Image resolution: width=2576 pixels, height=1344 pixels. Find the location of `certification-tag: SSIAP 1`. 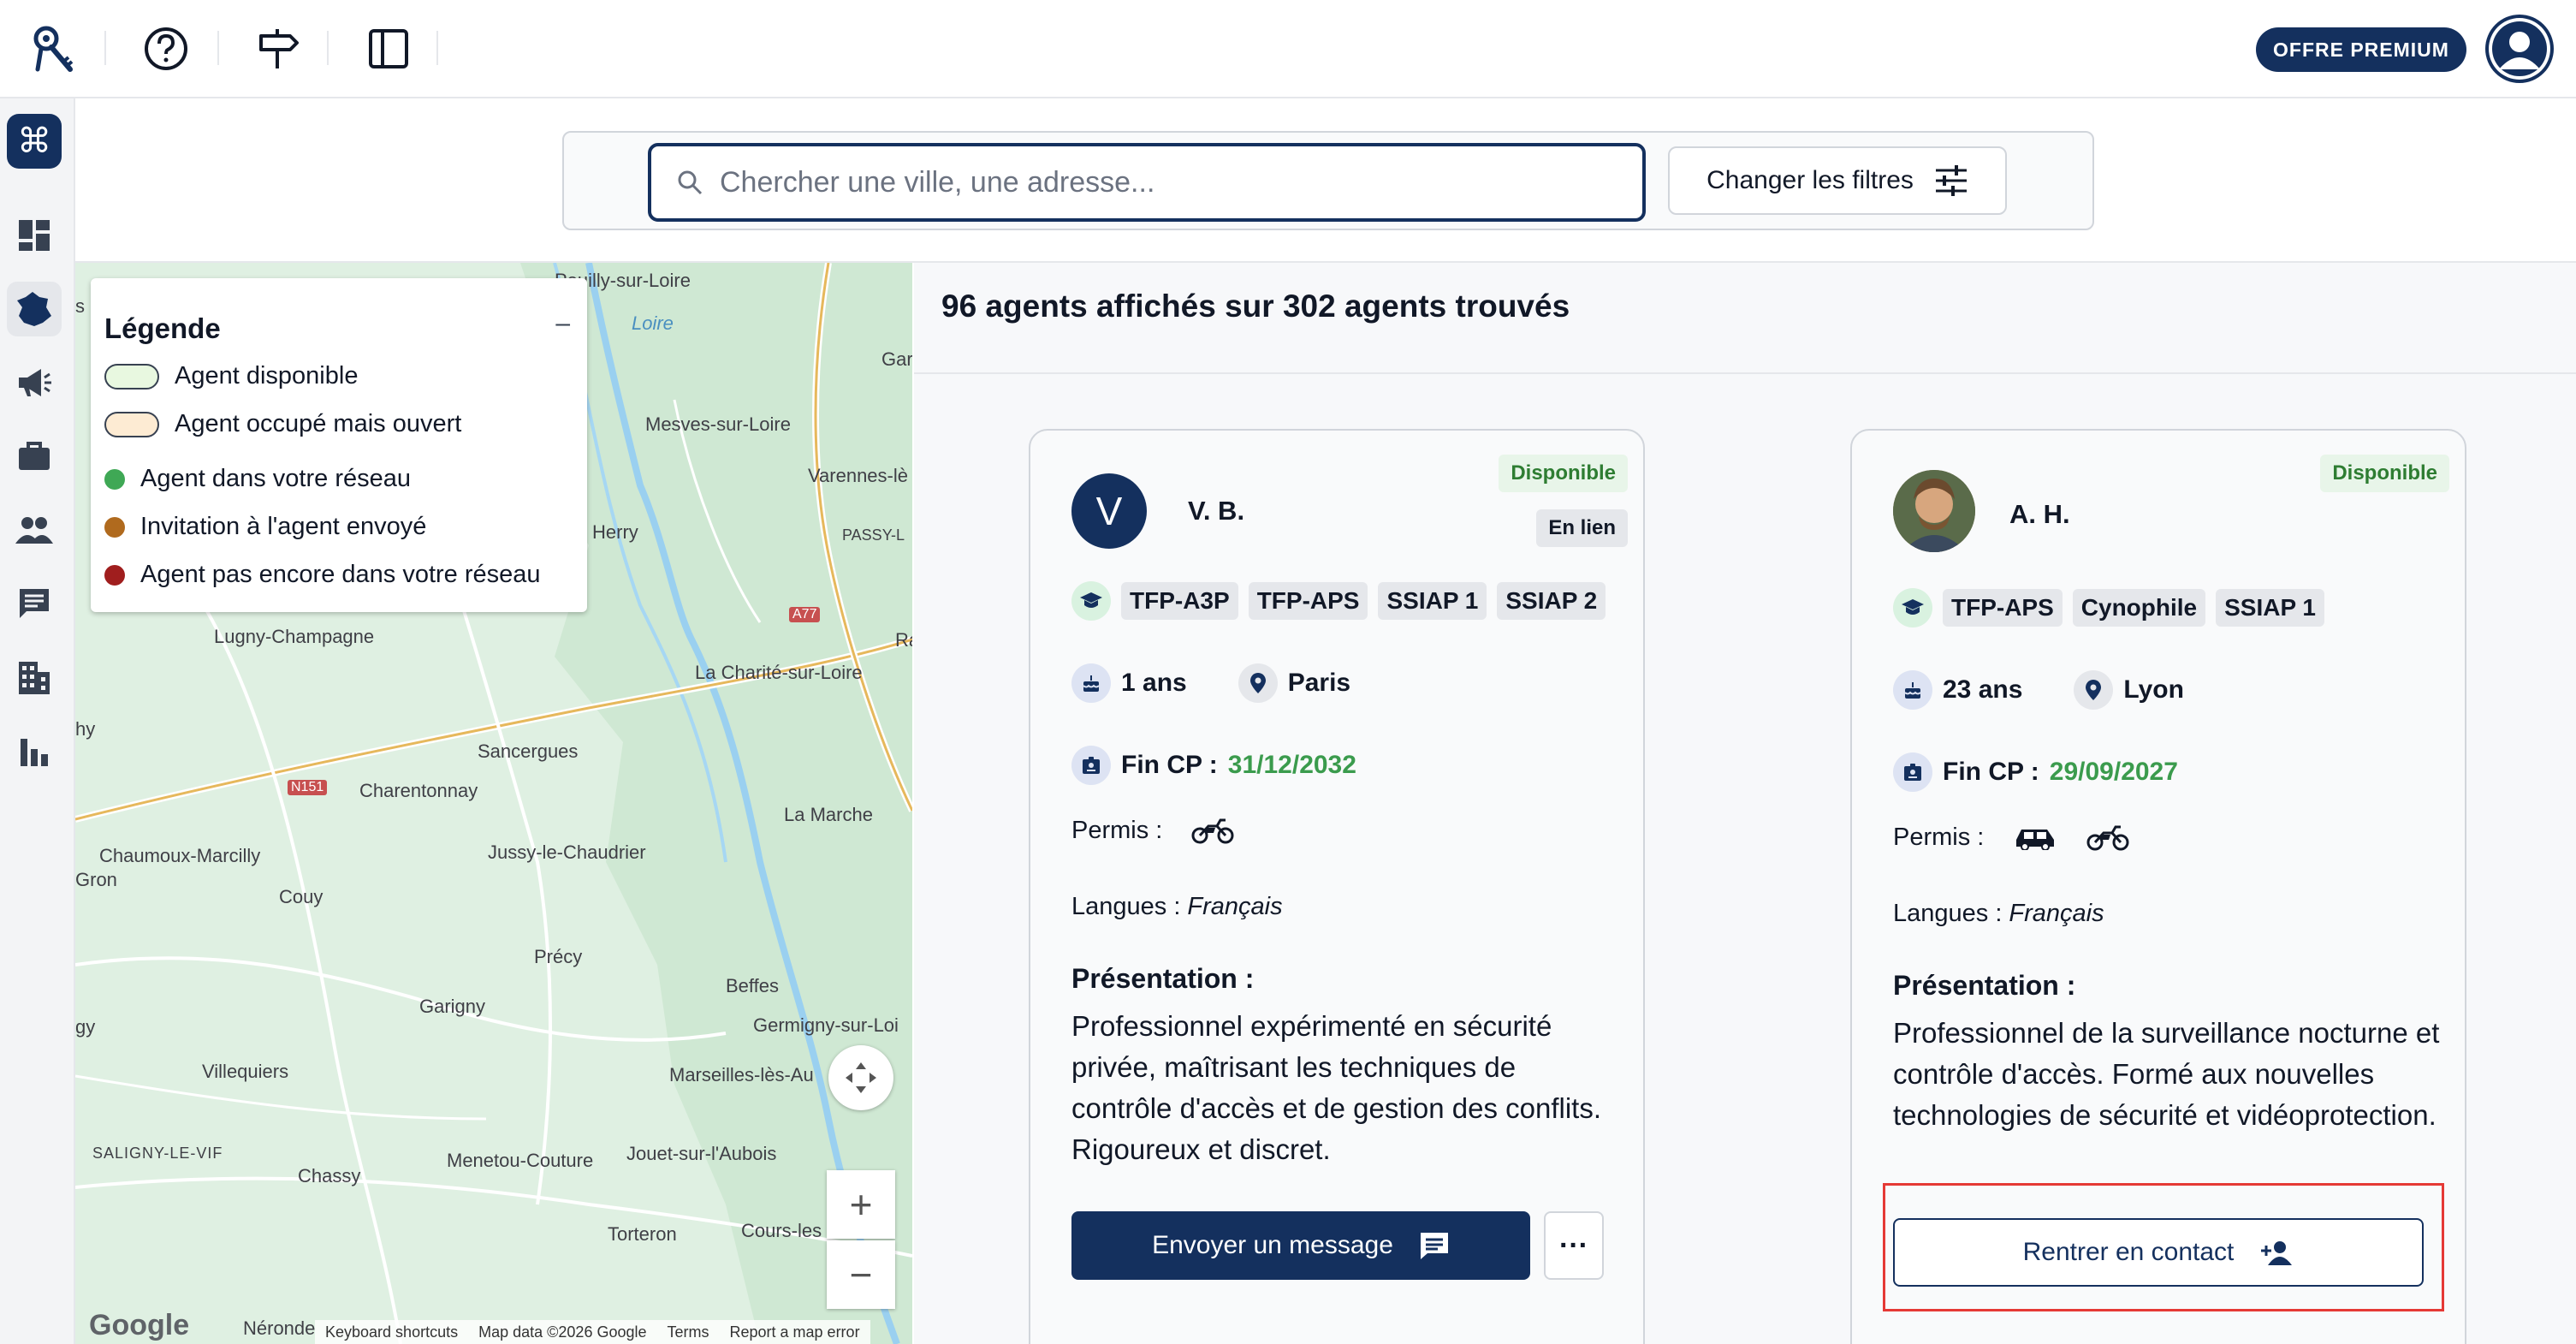

certification-tag: SSIAP 1 is located at coordinates (1432, 601).